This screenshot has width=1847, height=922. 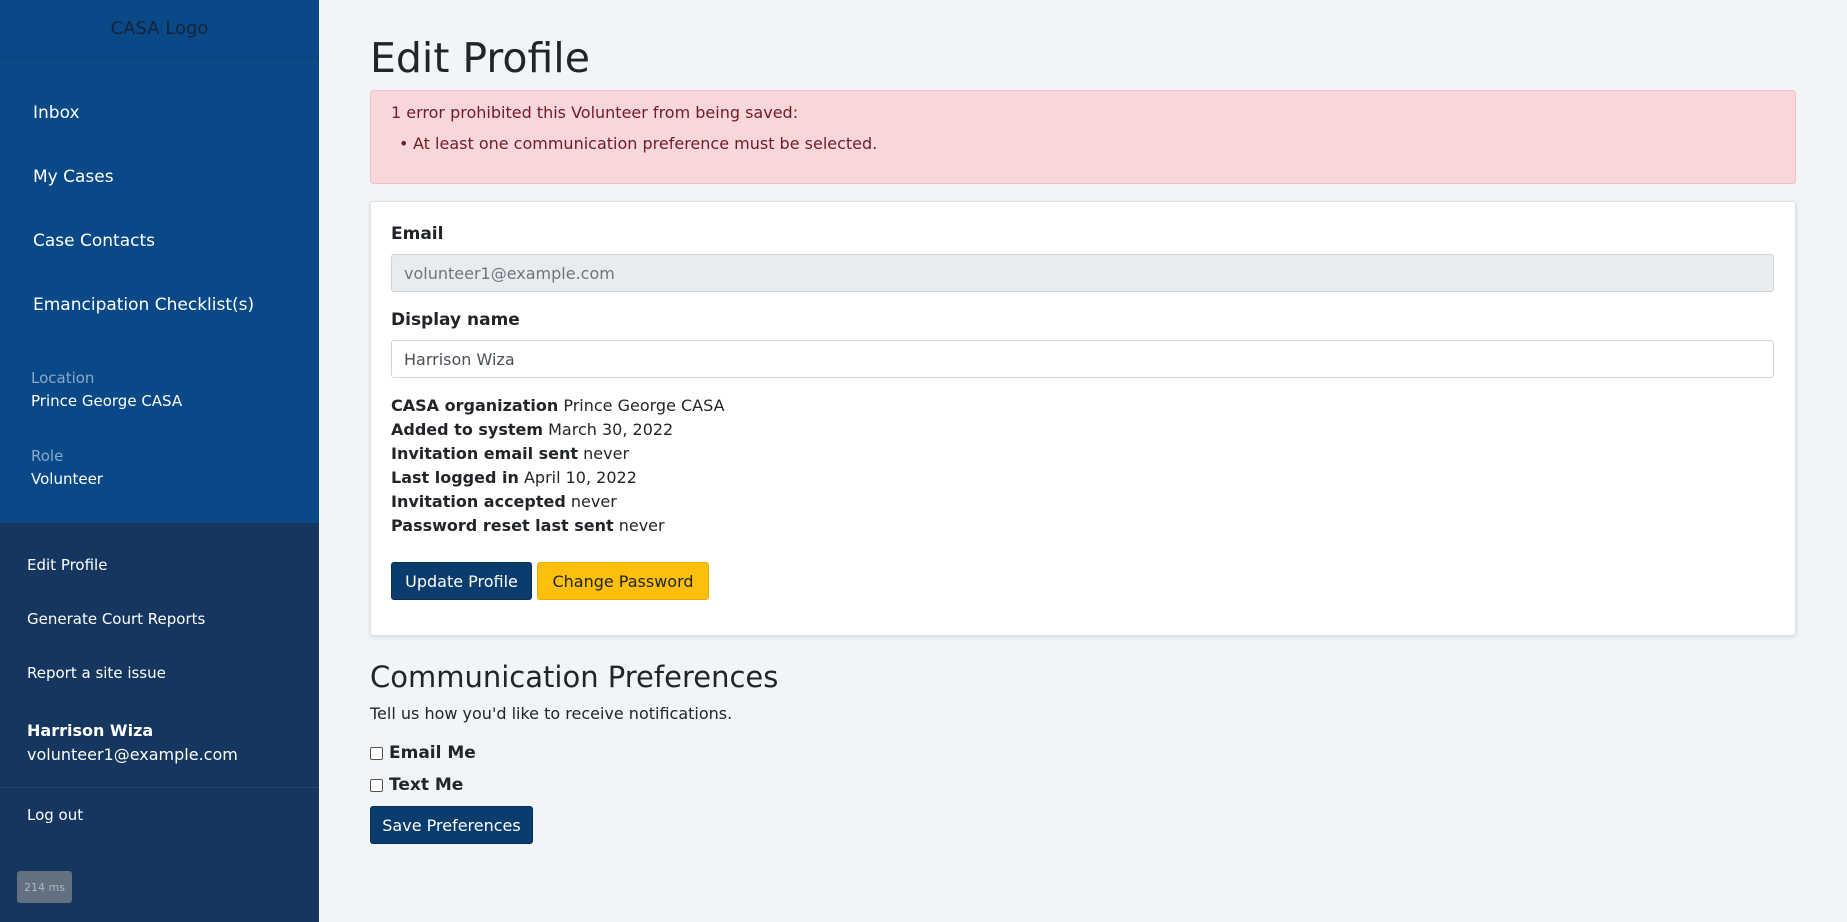 What do you see at coordinates (67, 565) in the screenshot?
I see `link-edit-profile: Edit Profile` at bounding box center [67, 565].